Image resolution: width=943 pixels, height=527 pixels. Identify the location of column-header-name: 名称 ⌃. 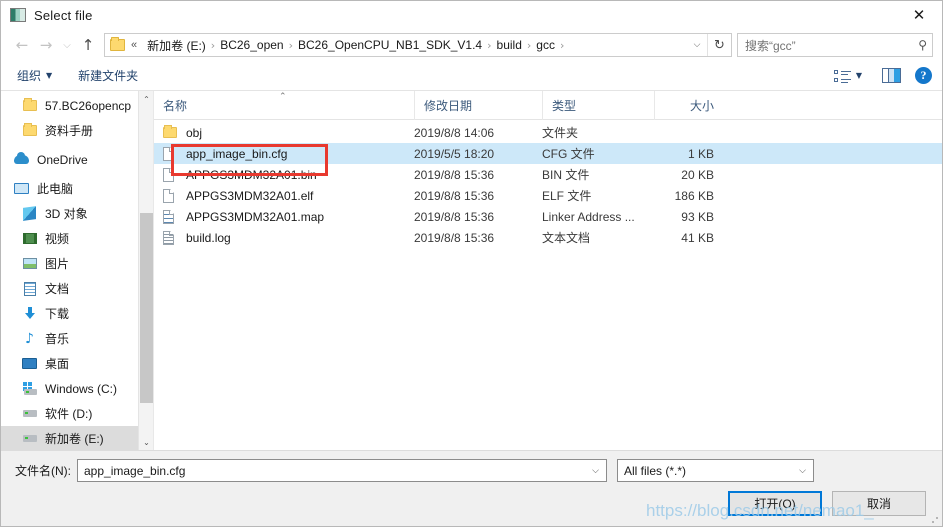
(284, 105).